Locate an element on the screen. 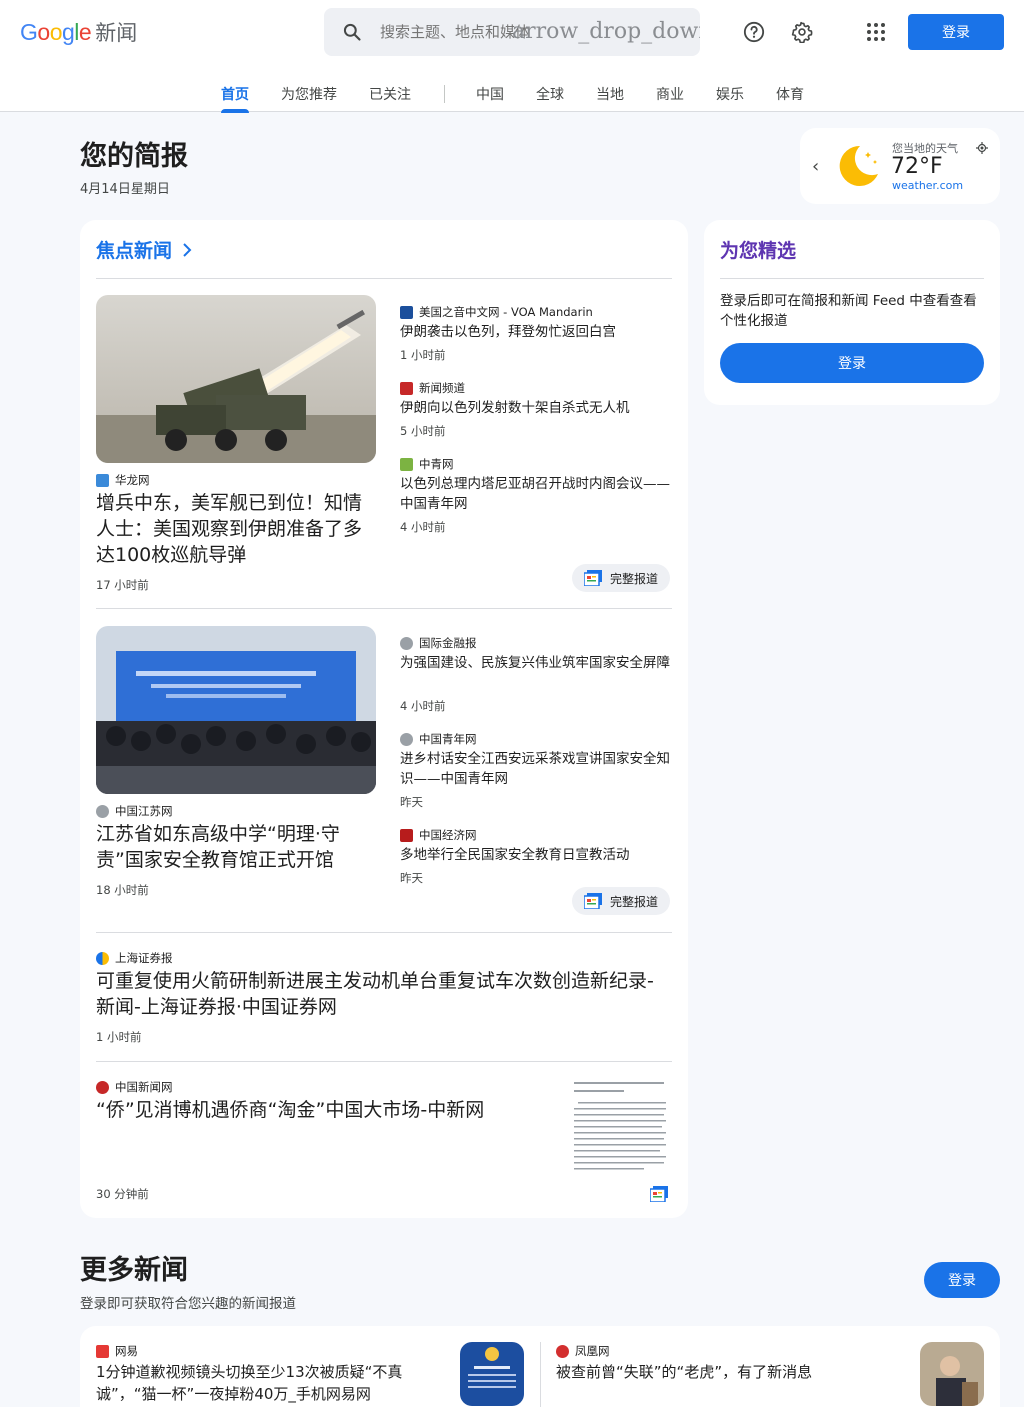 The image size is (1024, 1407). story-time: 5 小时前 is located at coordinates (423, 431).